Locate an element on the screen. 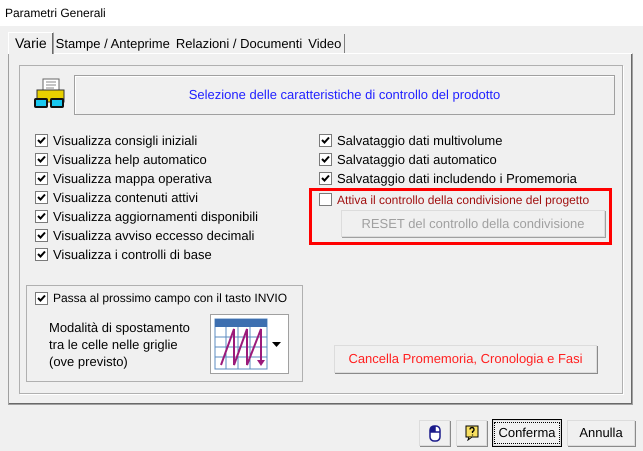  checkbox-label: Salvataggio dati multivolume is located at coordinates (419, 141).